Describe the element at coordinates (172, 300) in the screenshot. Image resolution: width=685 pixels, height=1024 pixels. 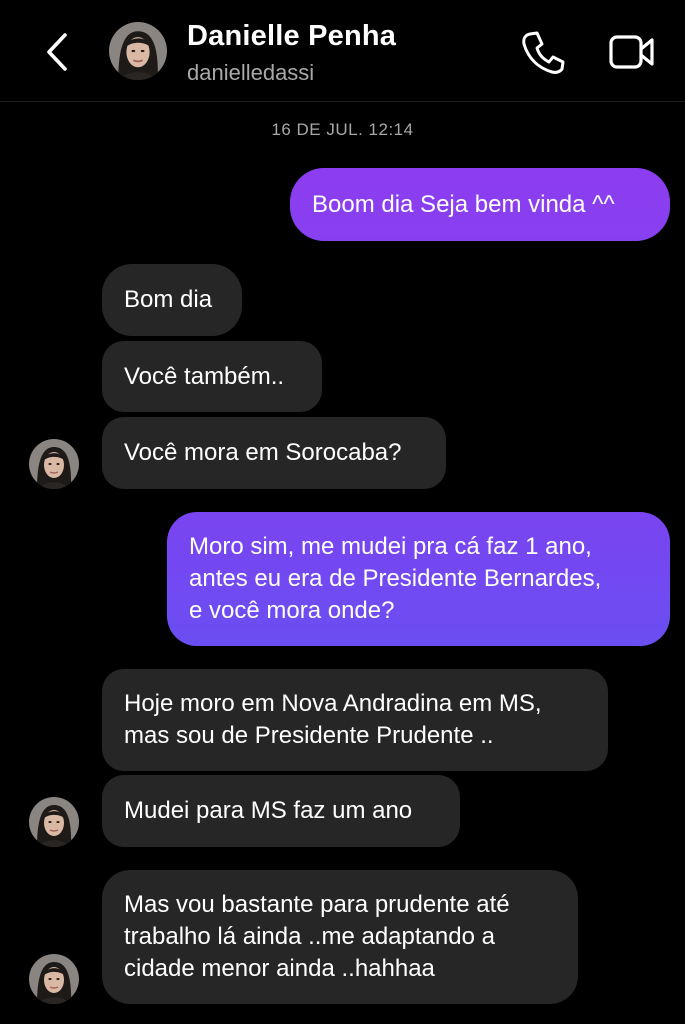
I see `message-incoming: Bom dia` at that location.